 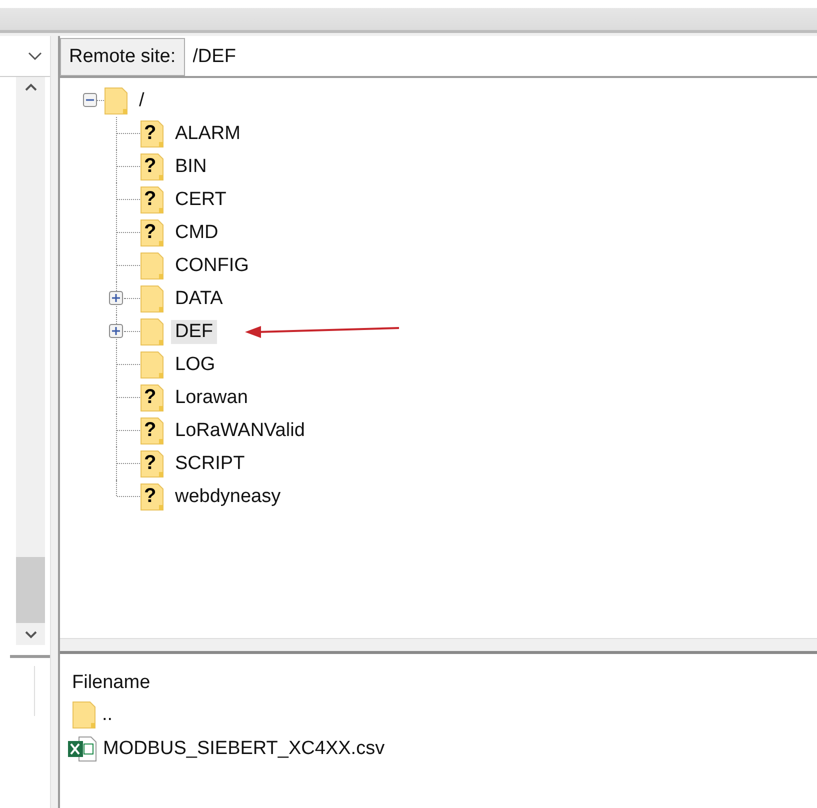 I want to click on tree-item: BIN, so click(x=191, y=166).